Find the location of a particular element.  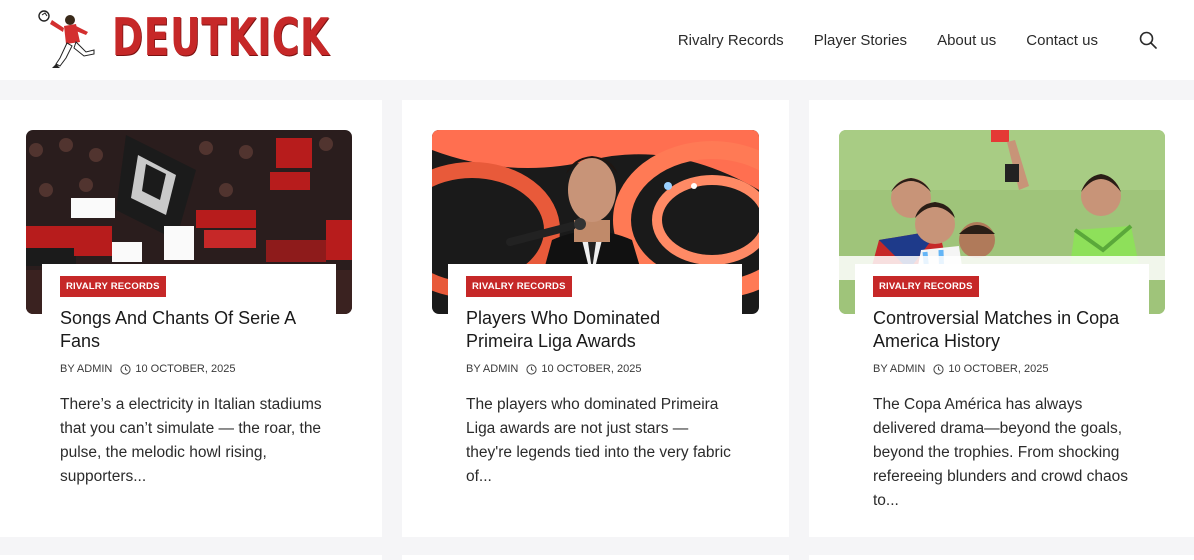

nav-contact-us: Contact us is located at coordinates (1062, 40).